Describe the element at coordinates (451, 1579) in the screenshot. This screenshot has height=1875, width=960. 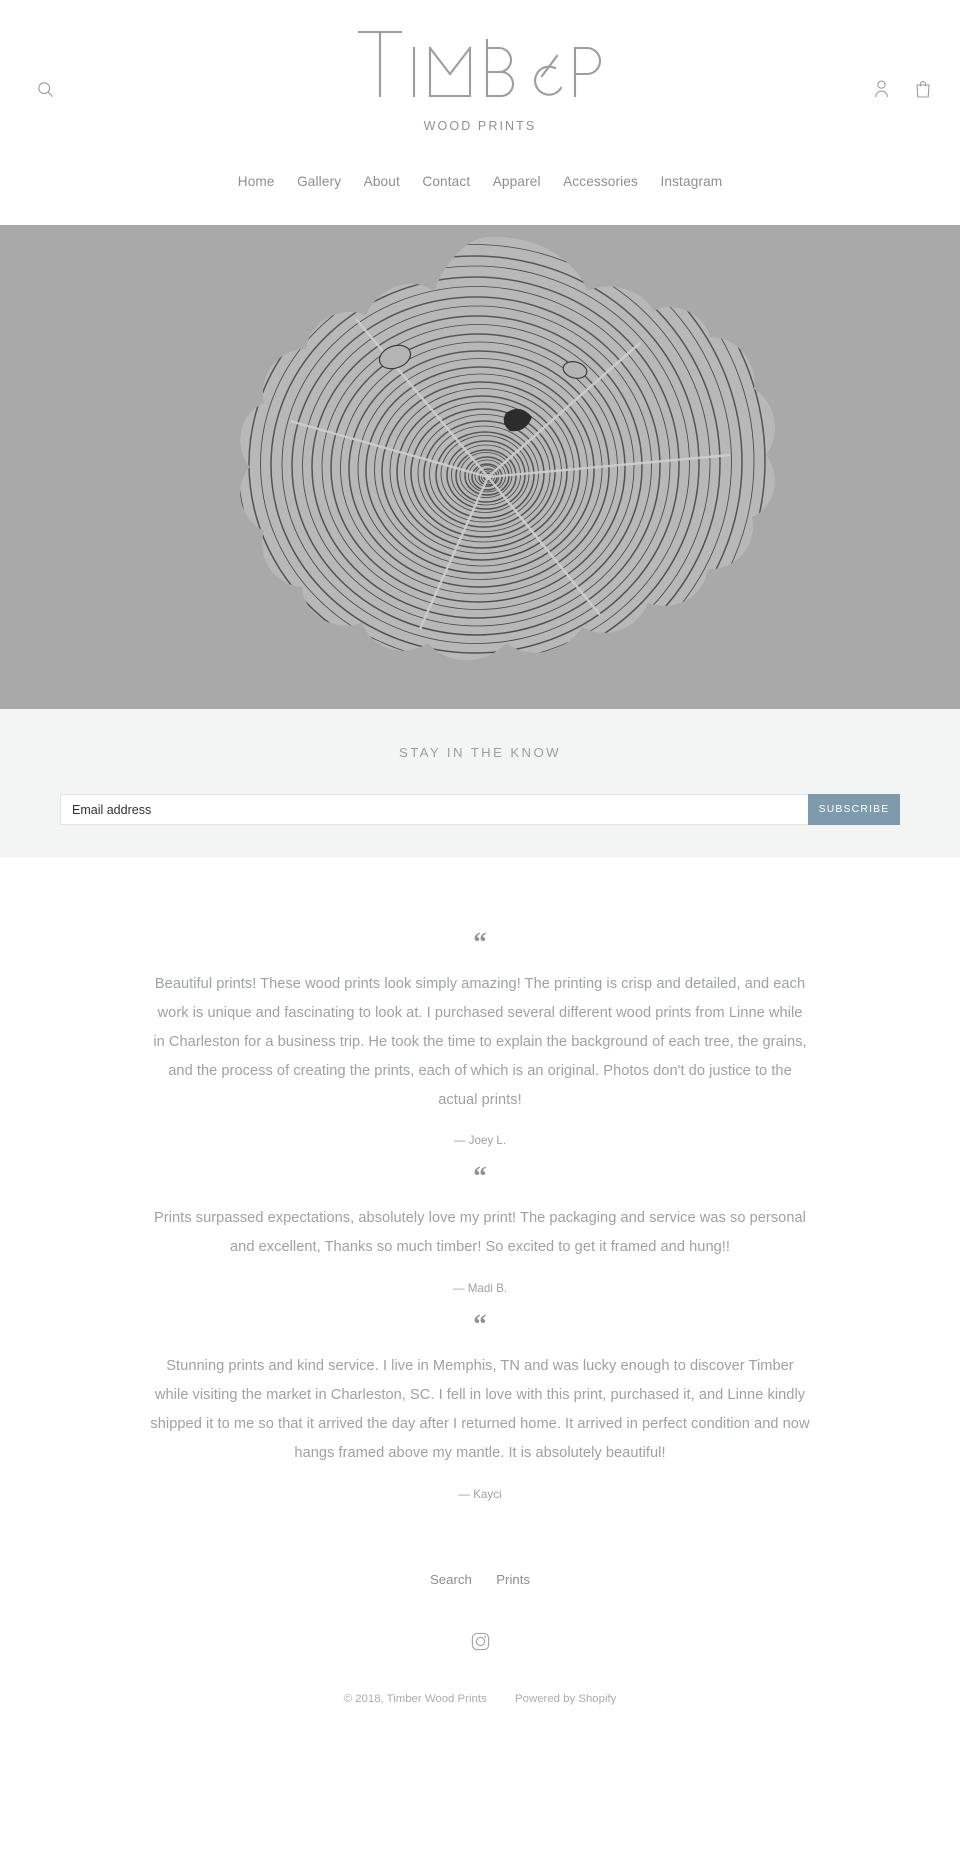
I see `footer-link-search: Search` at that location.